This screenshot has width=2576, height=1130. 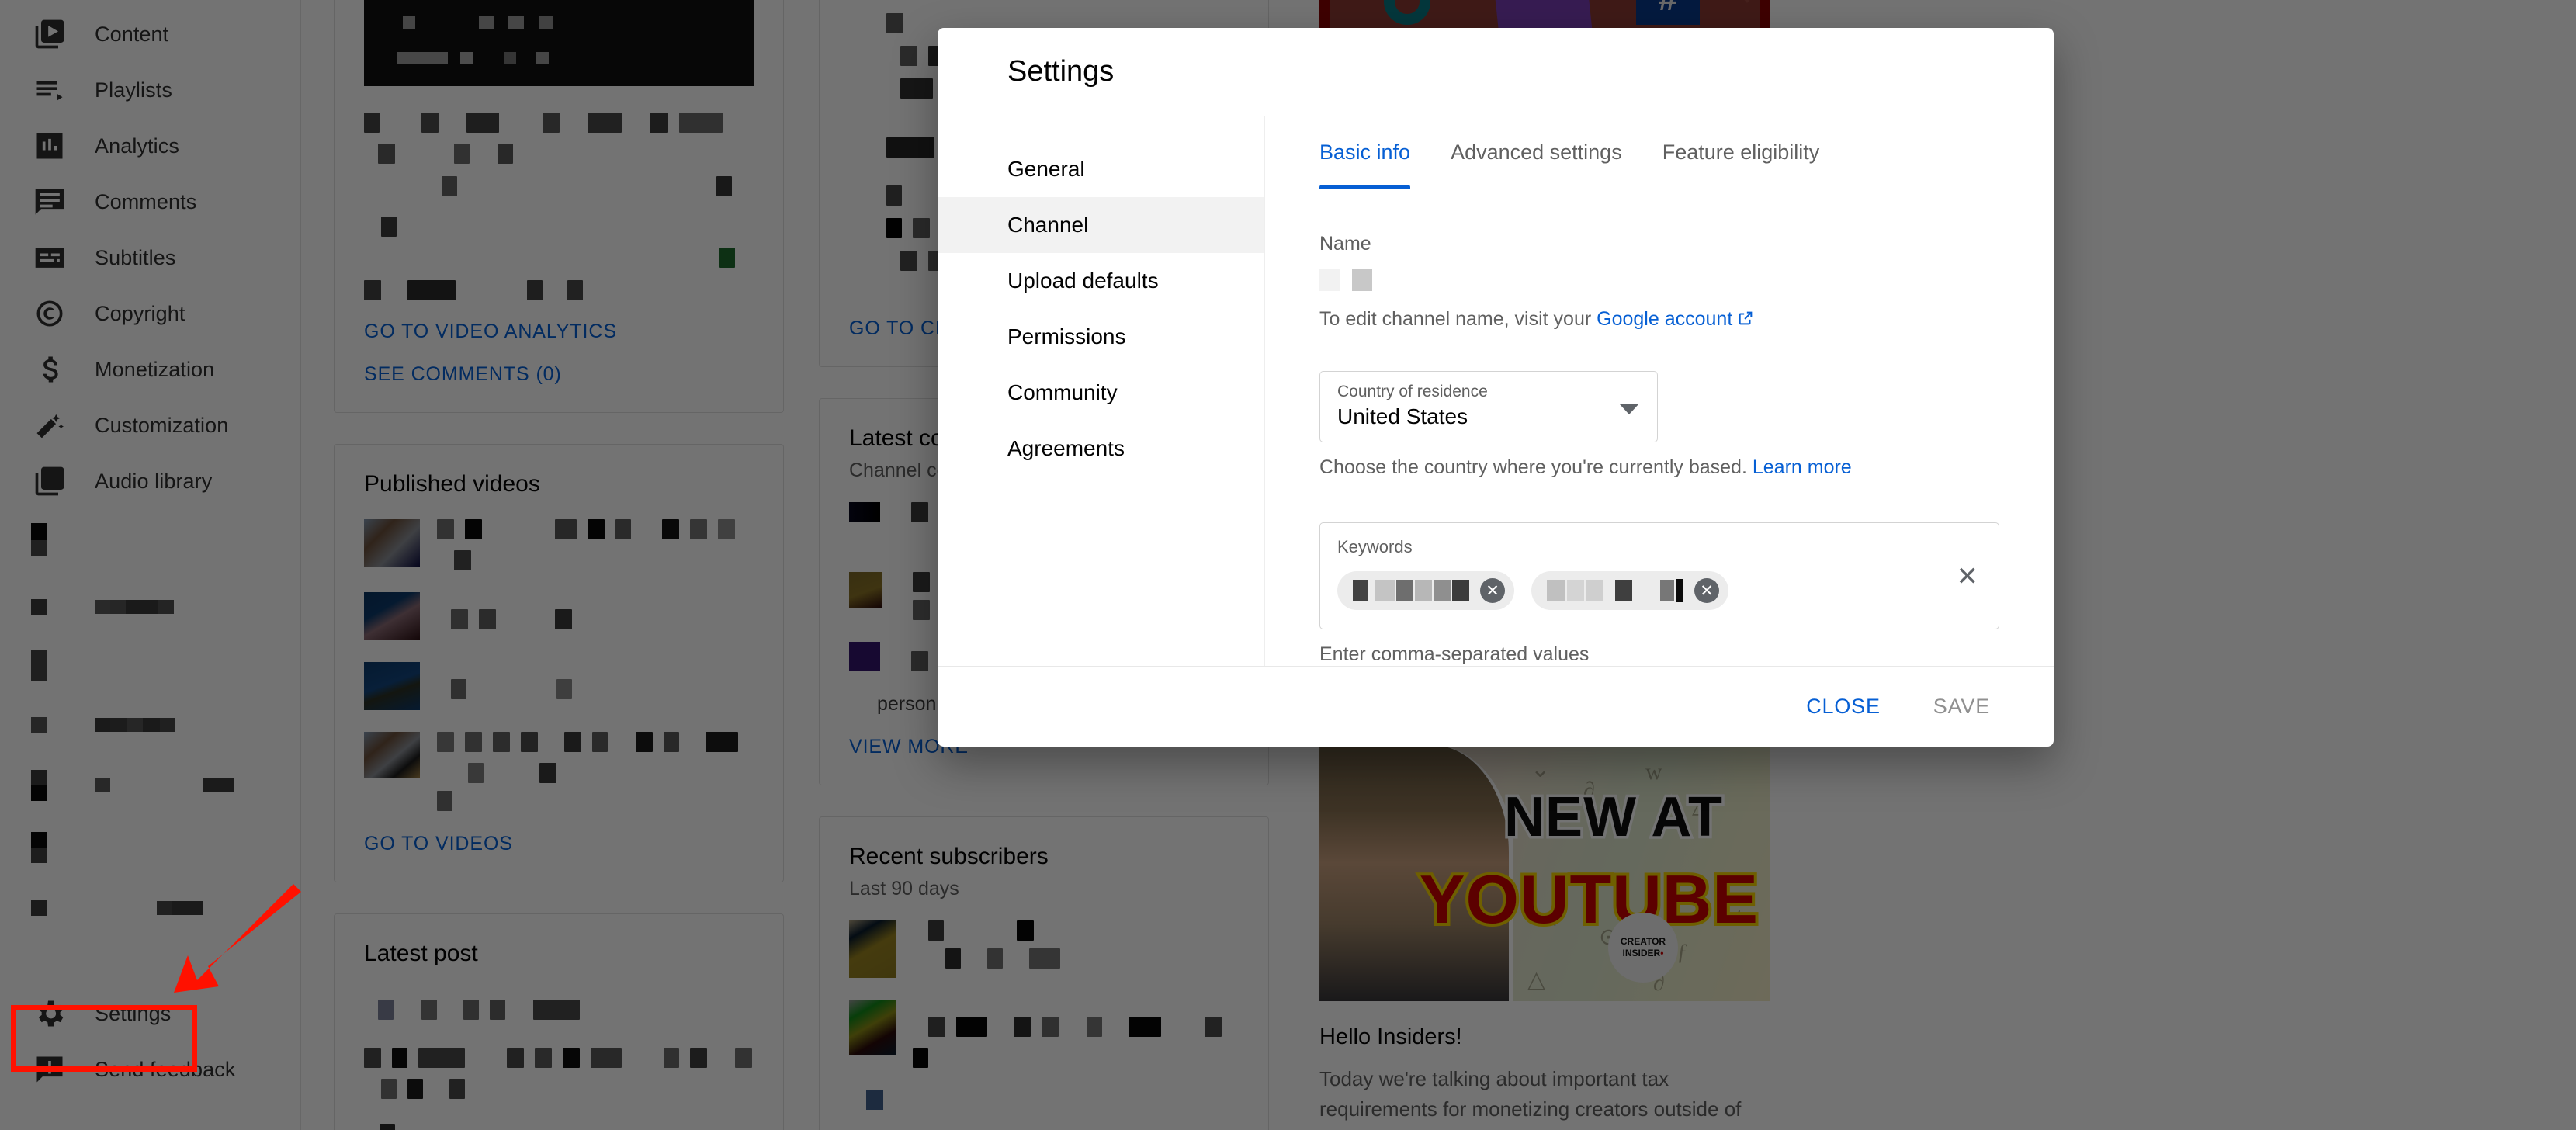 What do you see at coordinates (1412, 392) in the screenshot?
I see `country-select-label: Country of residence` at bounding box center [1412, 392].